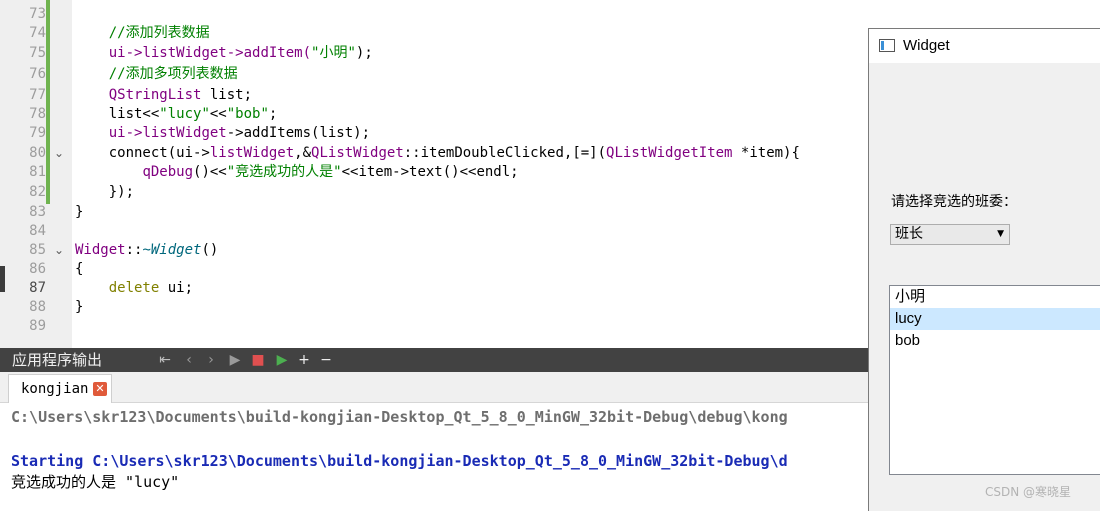 The height and width of the screenshot is (511, 1100). Describe the element at coordinates (284, 172) in the screenshot. I see `code-string: "竞选成功的人是"` at that location.